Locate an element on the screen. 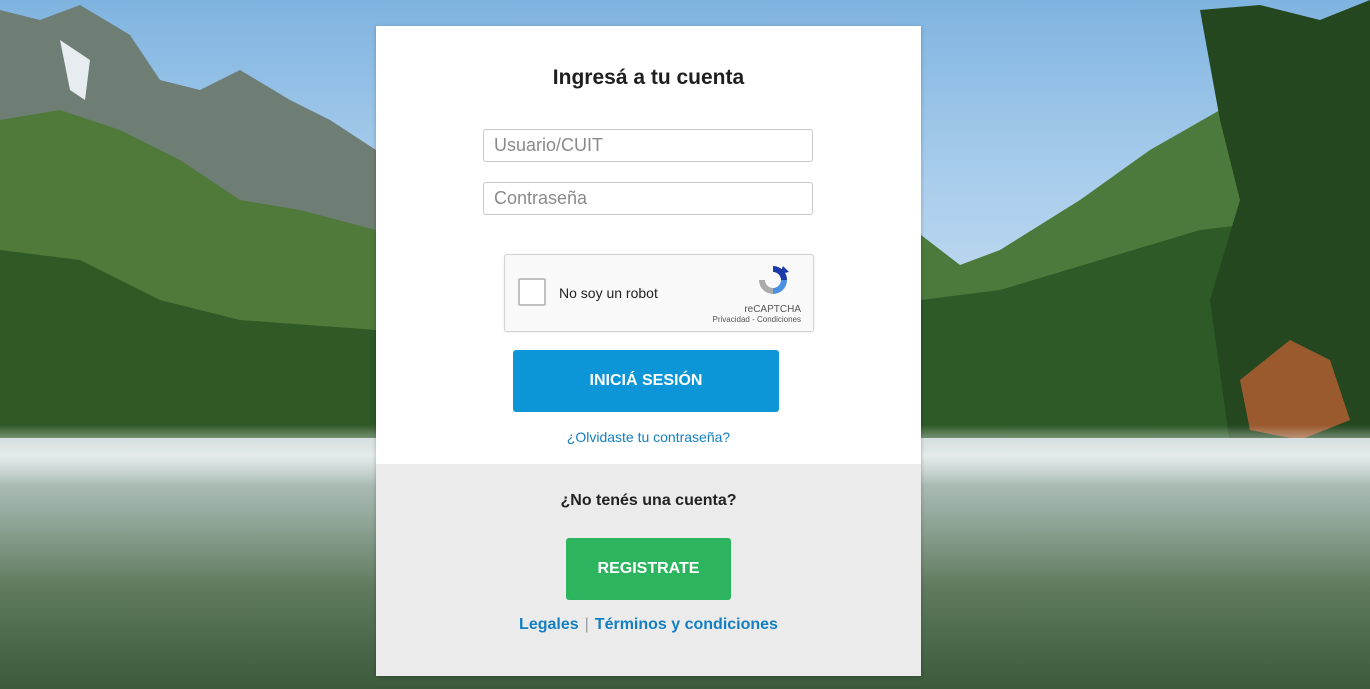 This screenshot has width=1370, height=689. recaptcha-checkbox is located at coordinates (532, 292).